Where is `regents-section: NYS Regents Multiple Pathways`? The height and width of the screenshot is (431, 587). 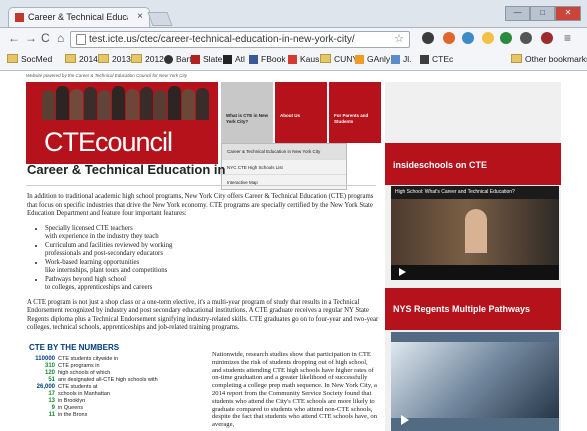 regents-section: NYS Regents Multiple Pathways is located at coordinates (473, 309).